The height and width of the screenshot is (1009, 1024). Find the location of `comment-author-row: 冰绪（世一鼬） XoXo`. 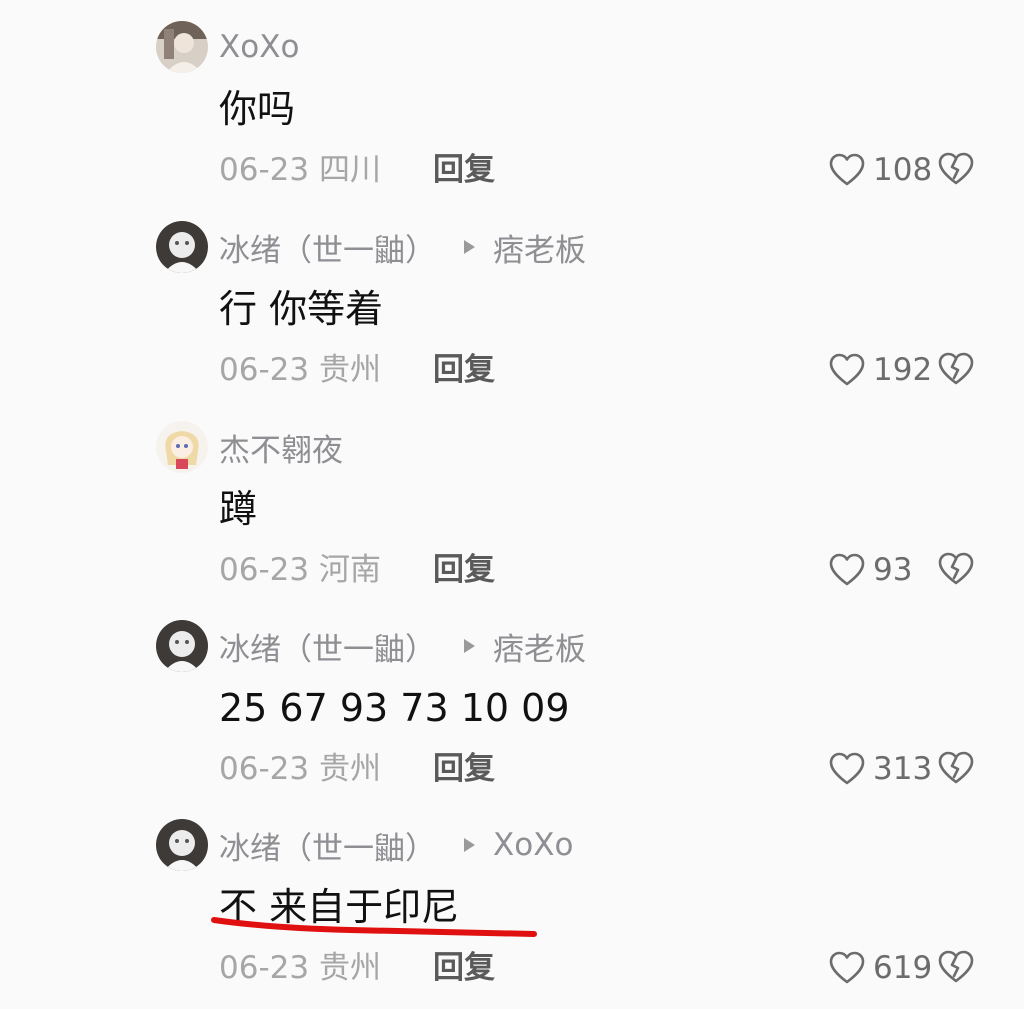

comment-author-row: 冰绪（世一鼬） XoXo is located at coordinates (396, 845).